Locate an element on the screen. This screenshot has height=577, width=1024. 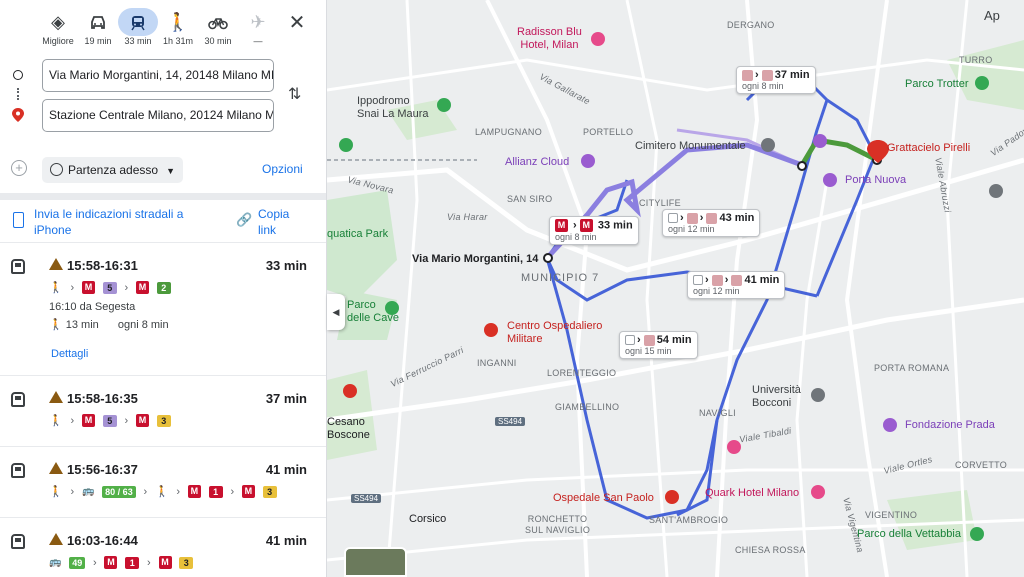
apps-button: Ap is located at coordinates (992, 15).